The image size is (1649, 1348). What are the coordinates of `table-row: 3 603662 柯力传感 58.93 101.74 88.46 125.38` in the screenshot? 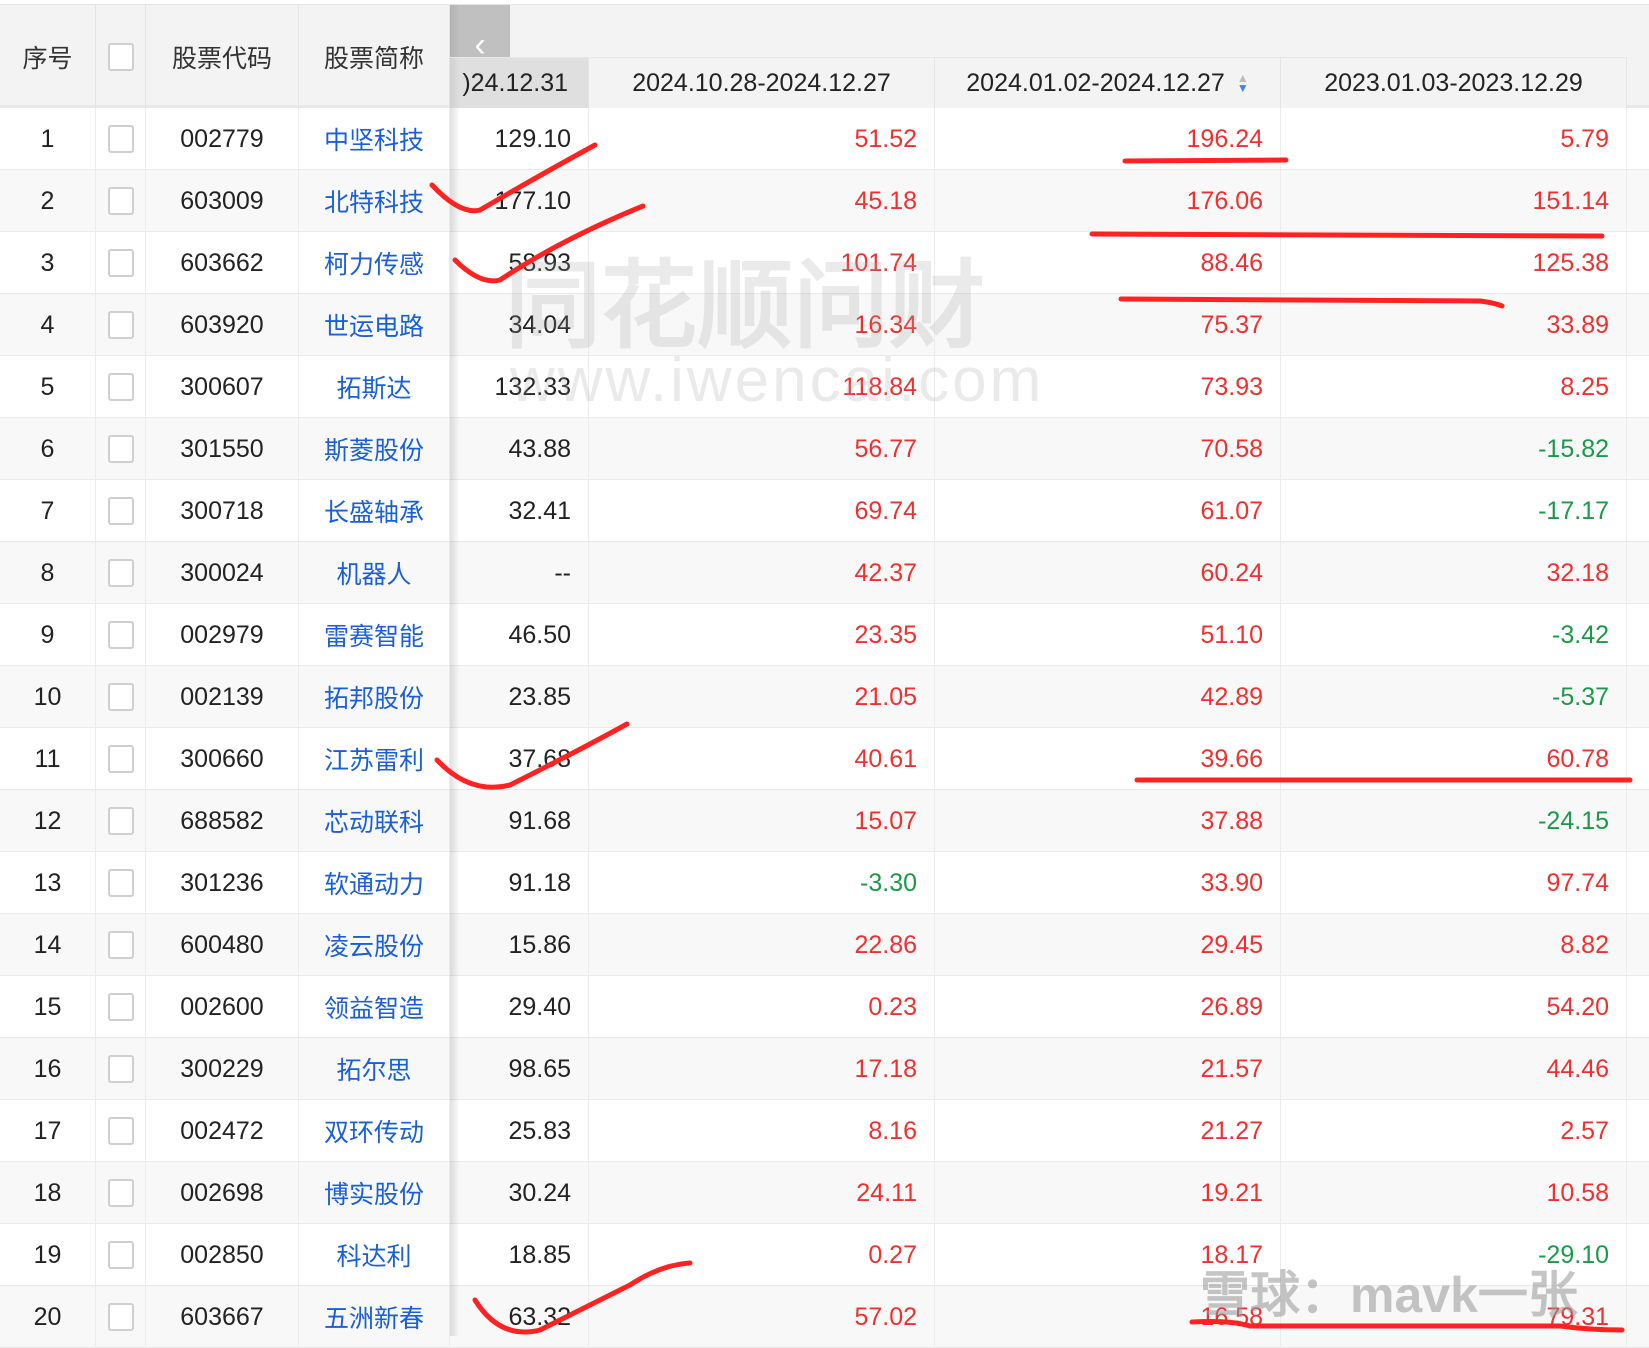 It's located at (824, 263).